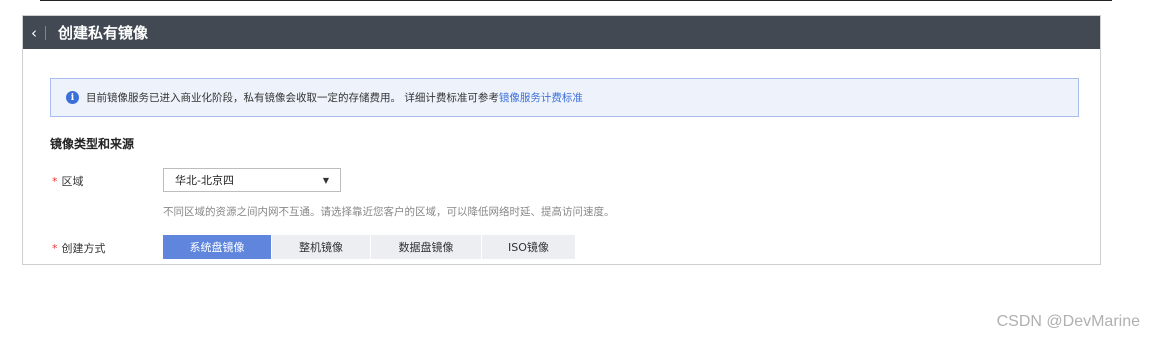 The image size is (1152, 346). What do you see at coordinates (426, 247) in the screenshot?
I see `method-data-disk-image: 数据盘镜像` at bounding box center [426, 247].